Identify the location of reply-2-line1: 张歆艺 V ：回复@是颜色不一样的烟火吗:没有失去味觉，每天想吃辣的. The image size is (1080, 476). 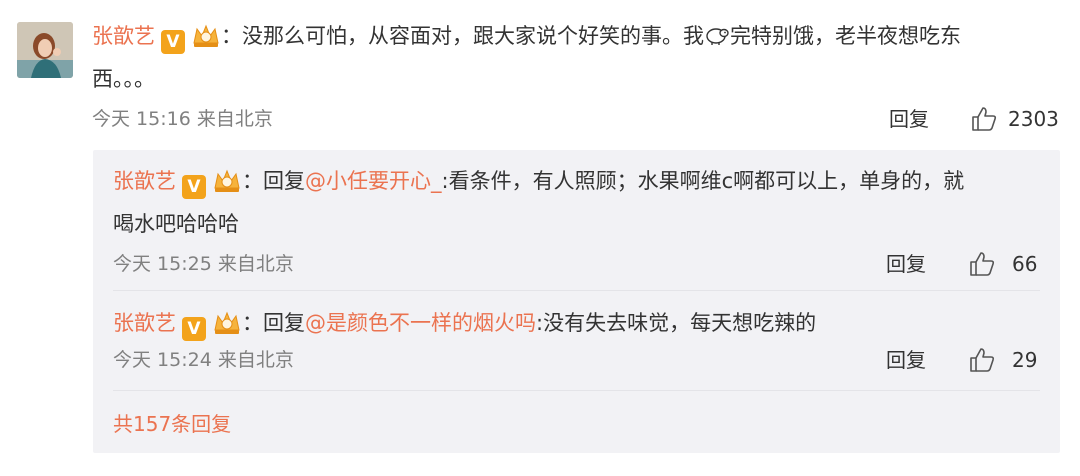
(464, 324).